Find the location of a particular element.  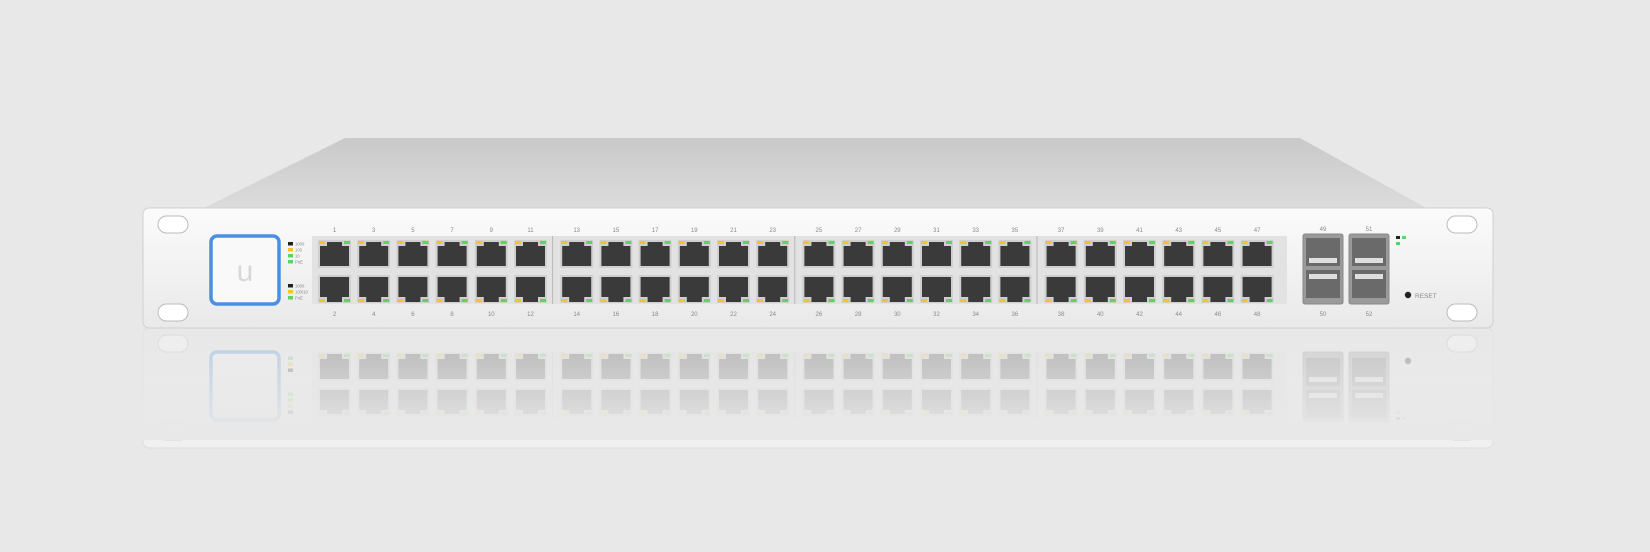

port-number: 44 is located at coordinates (1178, 315).